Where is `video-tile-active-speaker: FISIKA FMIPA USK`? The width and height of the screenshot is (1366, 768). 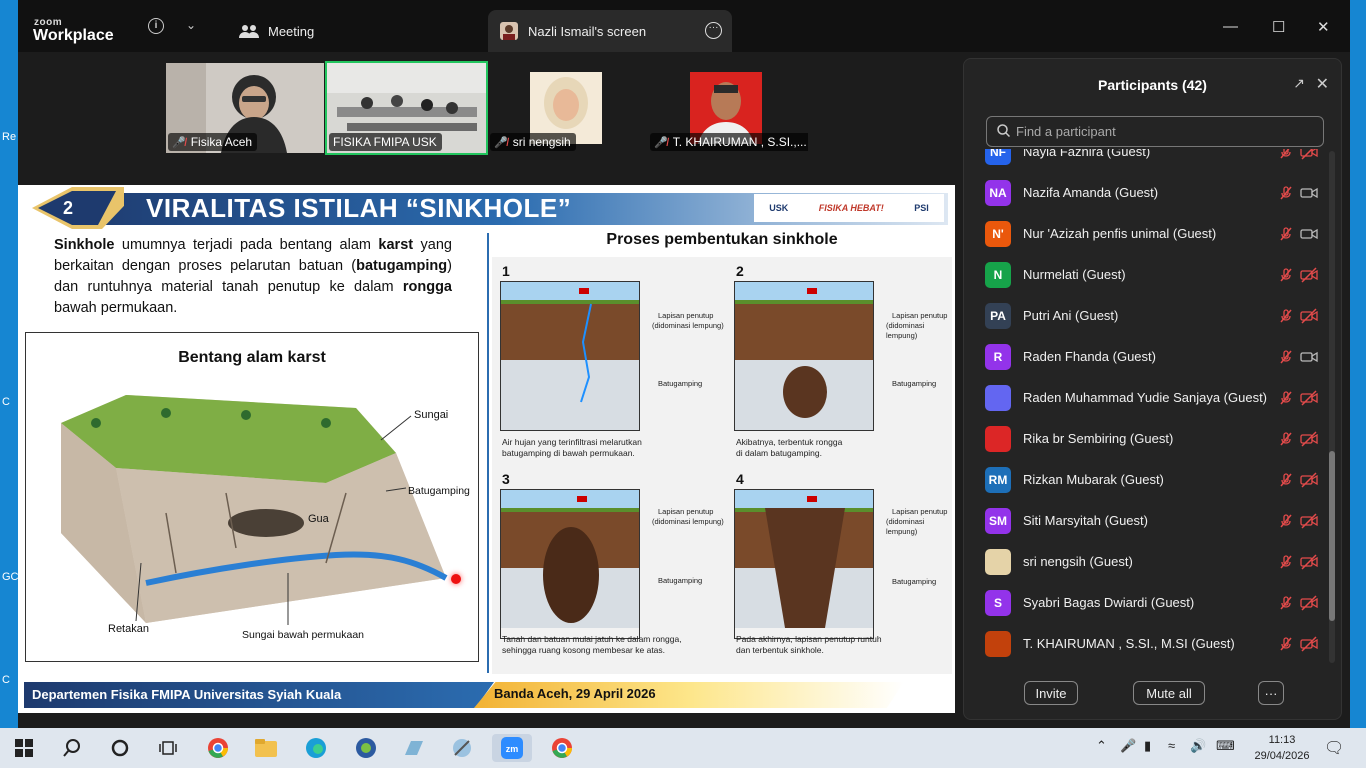 video-tile-active-speaker: FISIKA FMIPA USK is located at coordinates (406, 108).